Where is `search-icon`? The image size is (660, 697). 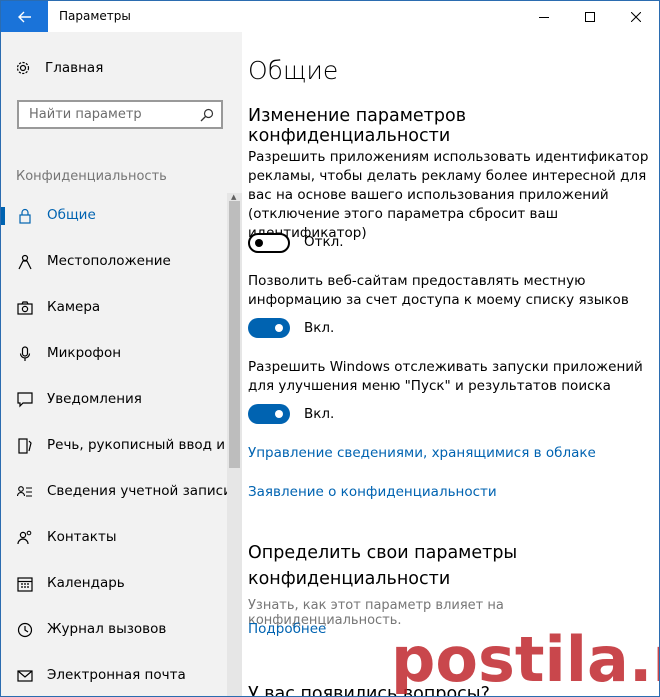 search-icon is located at coordinates (207, 115).